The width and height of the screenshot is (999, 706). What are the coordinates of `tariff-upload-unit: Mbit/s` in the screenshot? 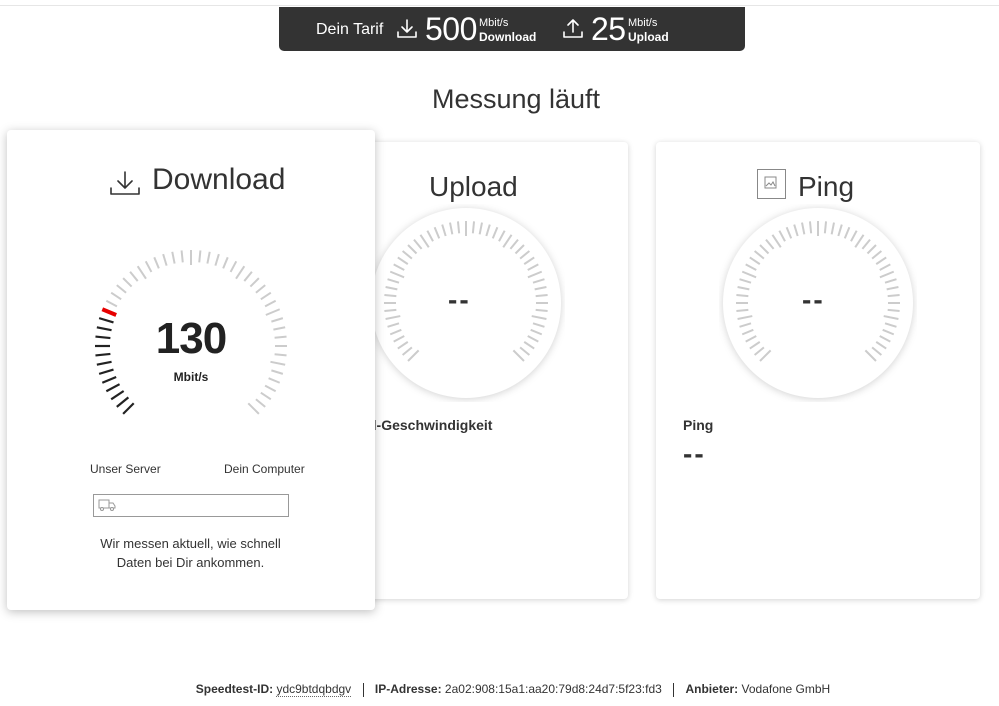 It's located at (643, 23).